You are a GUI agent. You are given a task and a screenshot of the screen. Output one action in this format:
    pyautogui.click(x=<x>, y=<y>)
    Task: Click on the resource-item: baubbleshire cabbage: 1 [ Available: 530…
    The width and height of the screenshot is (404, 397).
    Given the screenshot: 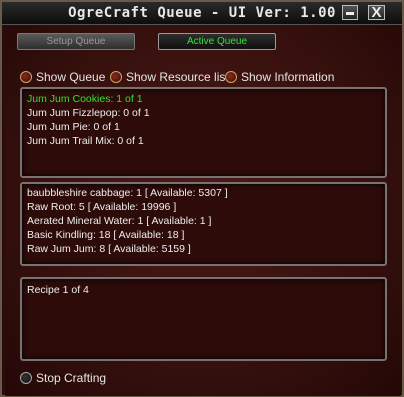 What is the action you would take?
    pyautogui.click(x=127, y=193)
    